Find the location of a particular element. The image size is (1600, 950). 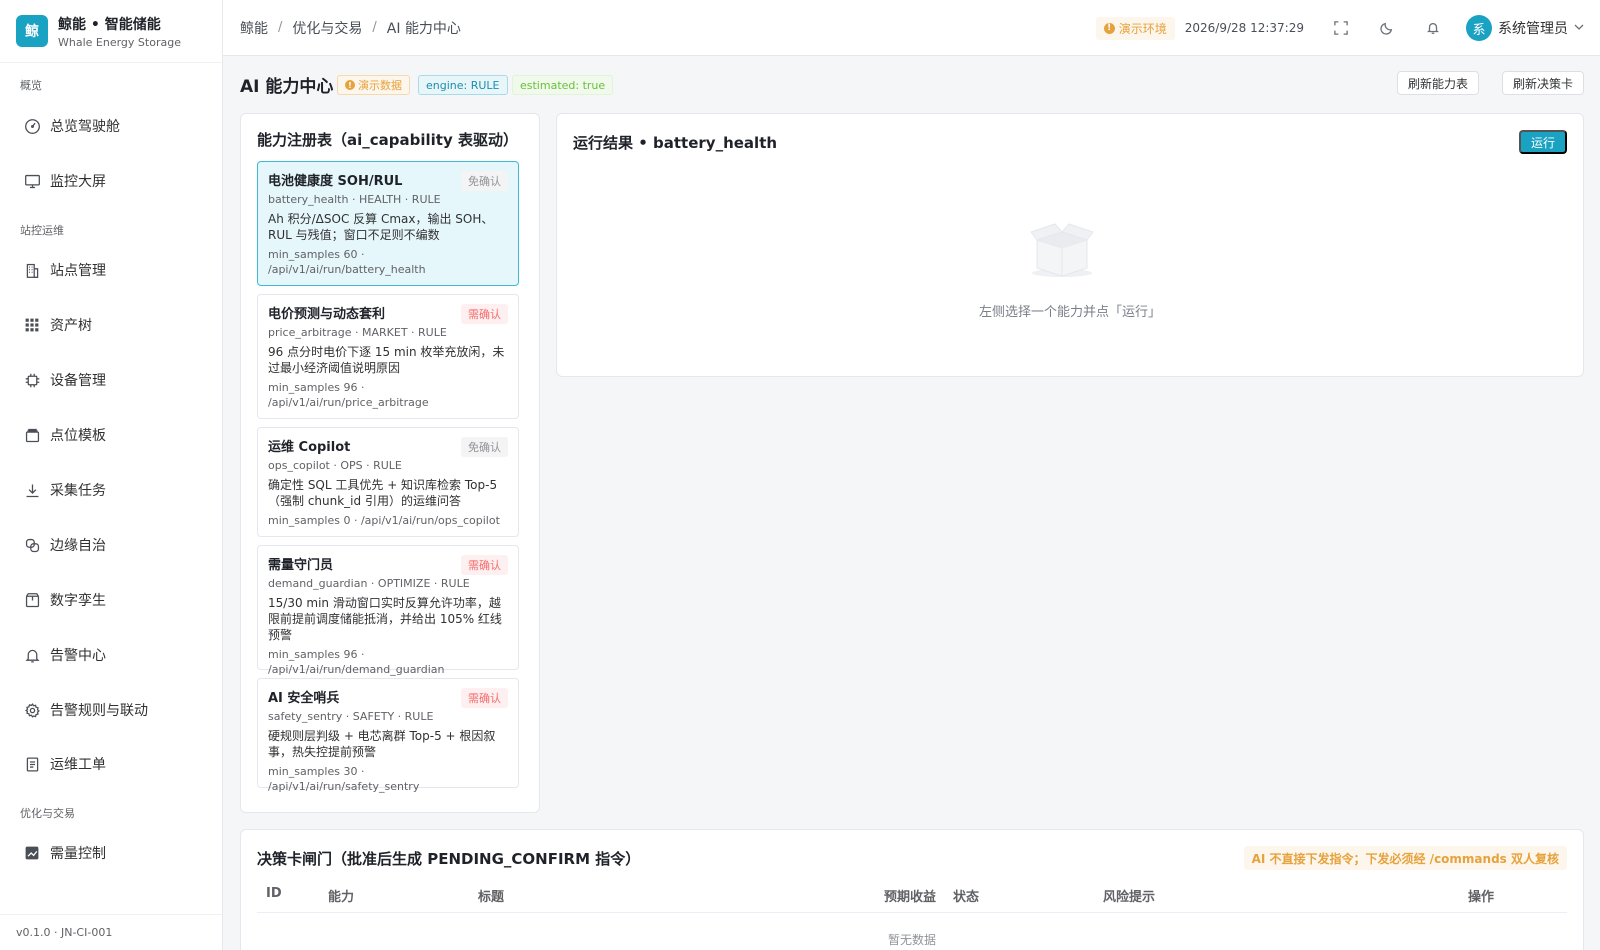

decision-gate-title: 决策卡闸门（批准后生成 PENDING_CONFIRM 指令） is located at coordinates (449, 859).